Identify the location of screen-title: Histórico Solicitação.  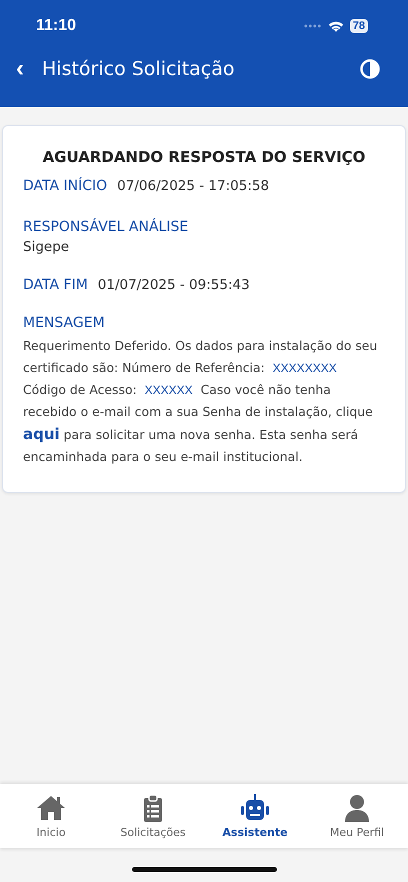
(139, 69).